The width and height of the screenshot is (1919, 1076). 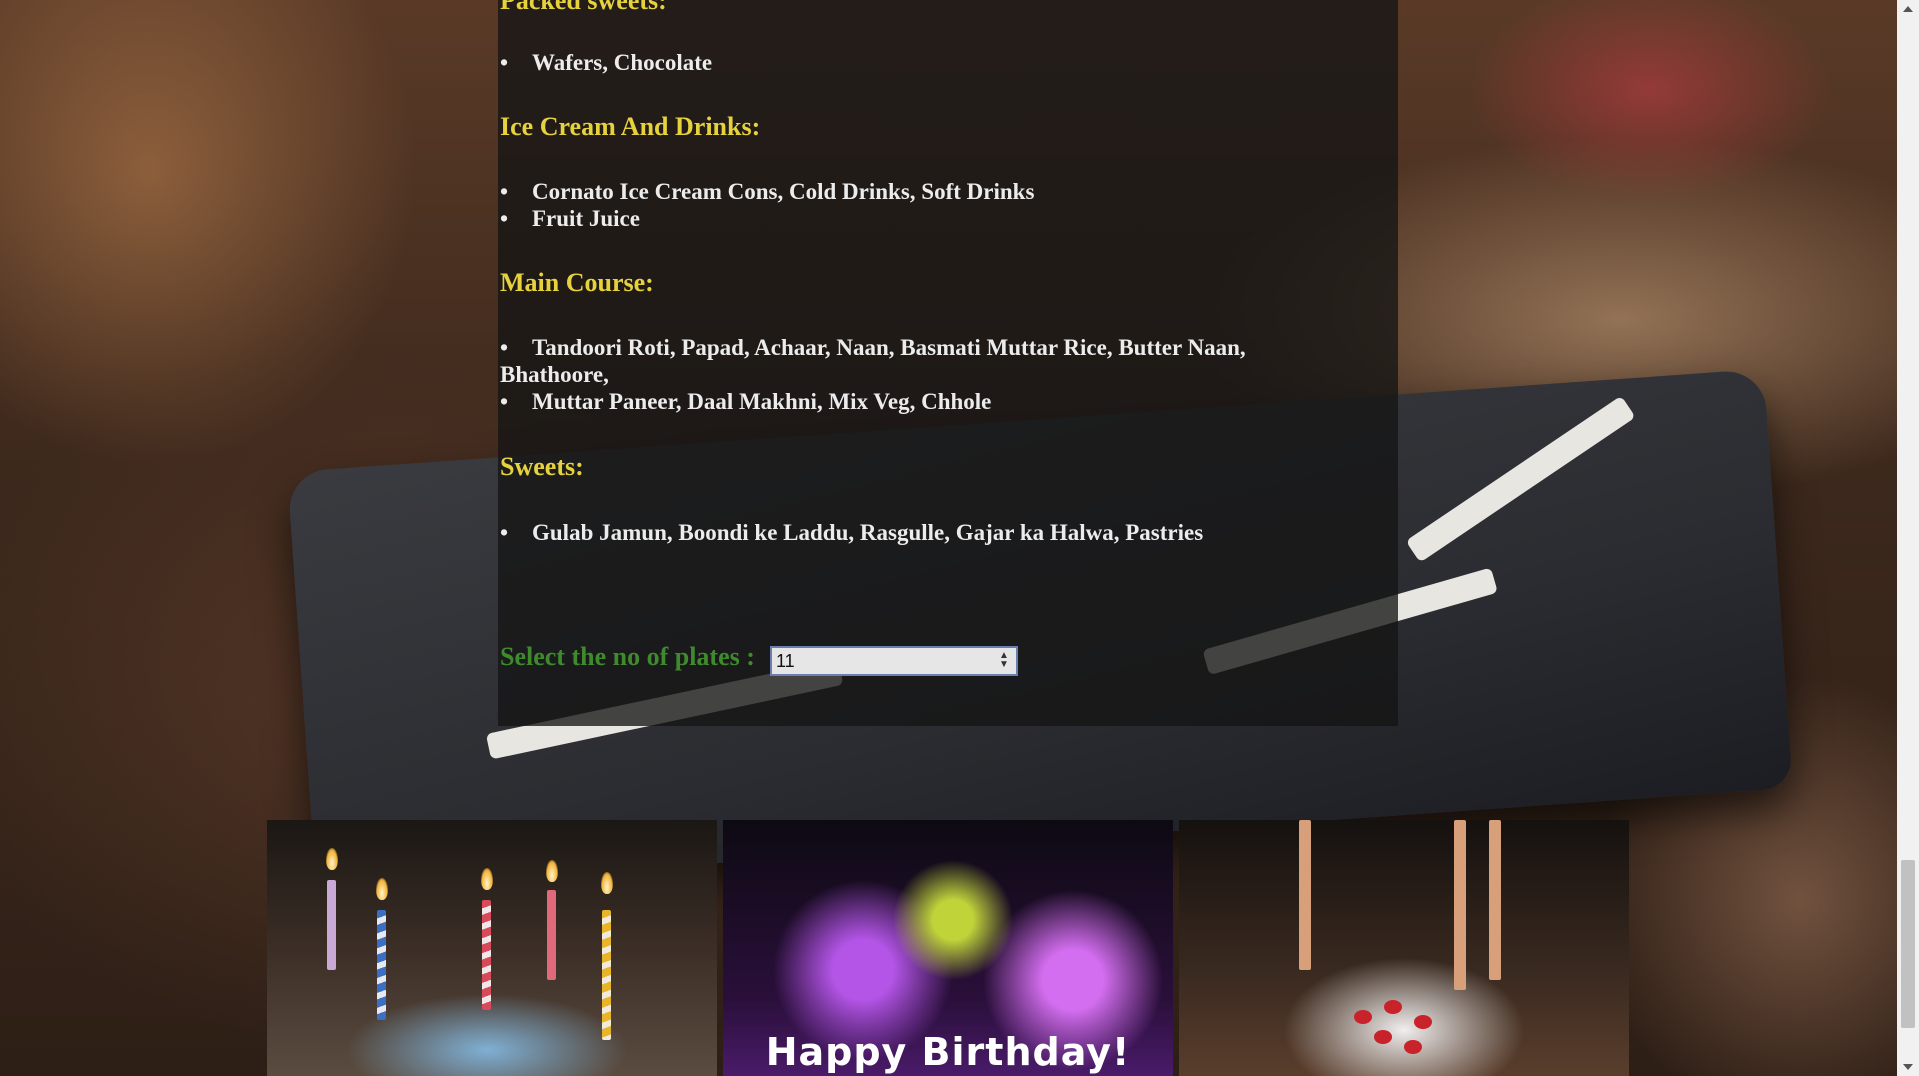 I want to click on menu-item-text: Fruit Juice, so click(x=586, y=218).